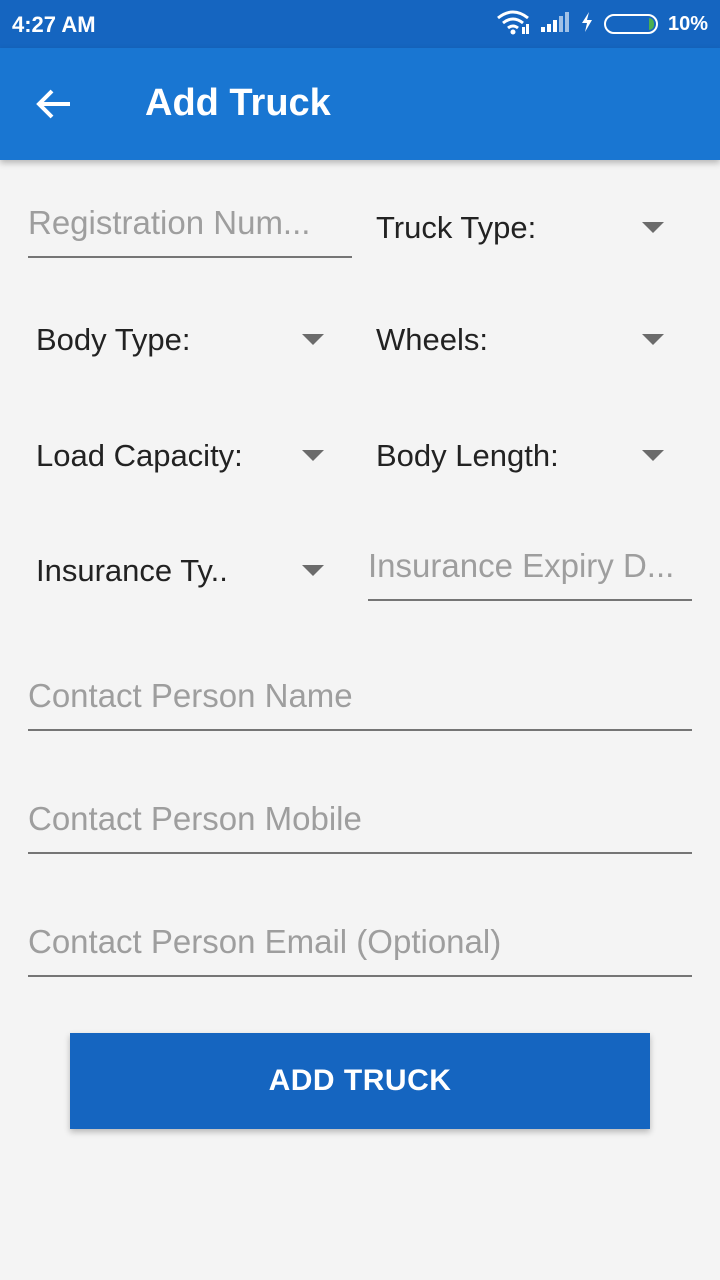 The width and height of the screenshot is (720, 1280). Describe the element at coordinates (432, 339) in the screenshot. I see `wheels-label: Wheels:` at that location.